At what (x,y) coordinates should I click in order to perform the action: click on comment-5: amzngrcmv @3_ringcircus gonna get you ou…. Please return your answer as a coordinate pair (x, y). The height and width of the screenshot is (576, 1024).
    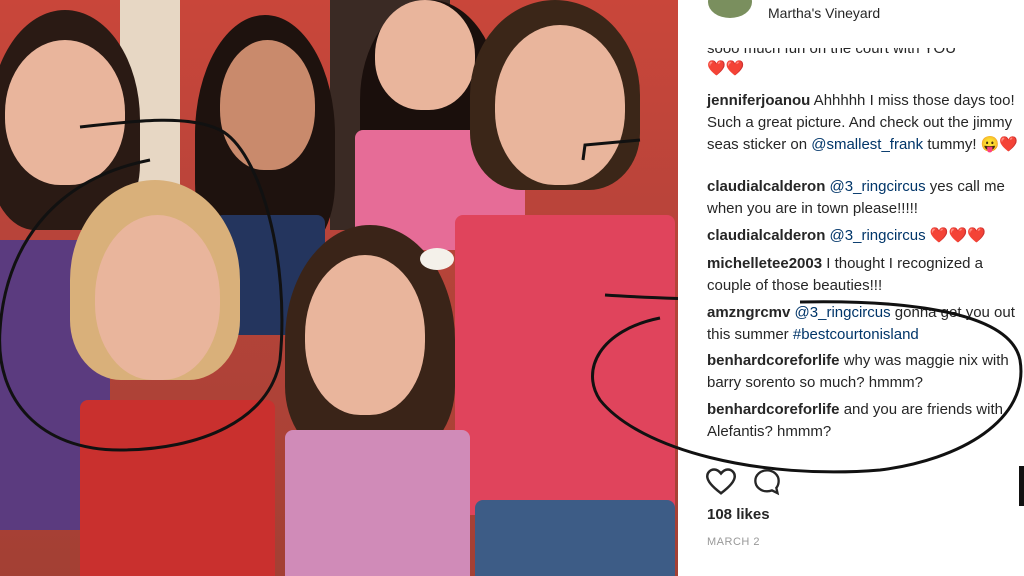
    Looking at the image, I should click on (863, 324).